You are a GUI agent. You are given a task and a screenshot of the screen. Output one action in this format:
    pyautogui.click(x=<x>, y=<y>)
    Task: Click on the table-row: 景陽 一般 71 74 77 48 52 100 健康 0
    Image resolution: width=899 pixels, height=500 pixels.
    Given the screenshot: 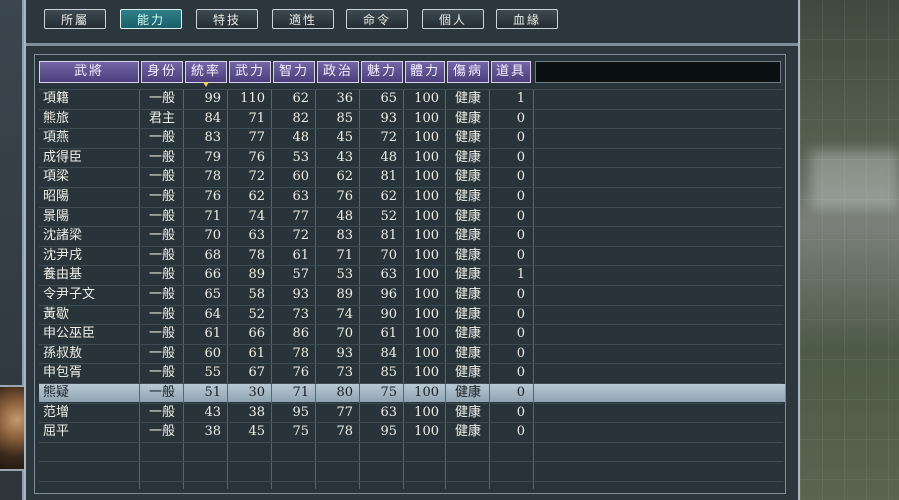 What is the action you would take?
    pyautogui.click(x=411, y=217)
    